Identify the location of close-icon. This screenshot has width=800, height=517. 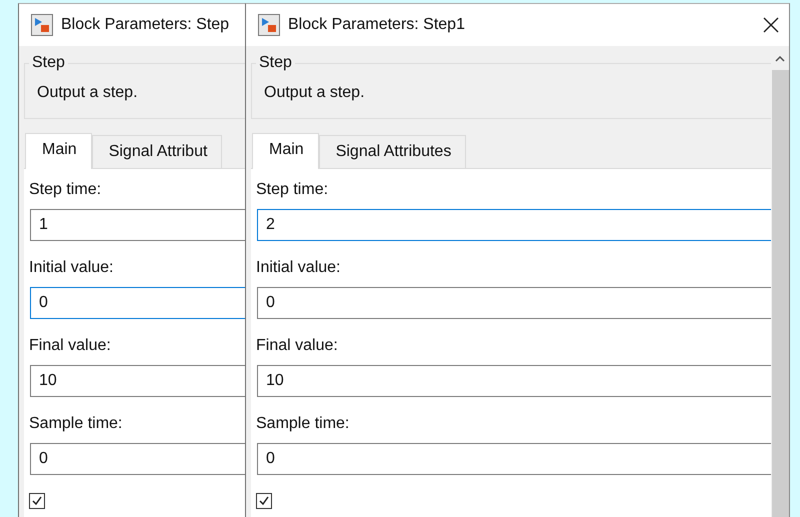
(771, 25).